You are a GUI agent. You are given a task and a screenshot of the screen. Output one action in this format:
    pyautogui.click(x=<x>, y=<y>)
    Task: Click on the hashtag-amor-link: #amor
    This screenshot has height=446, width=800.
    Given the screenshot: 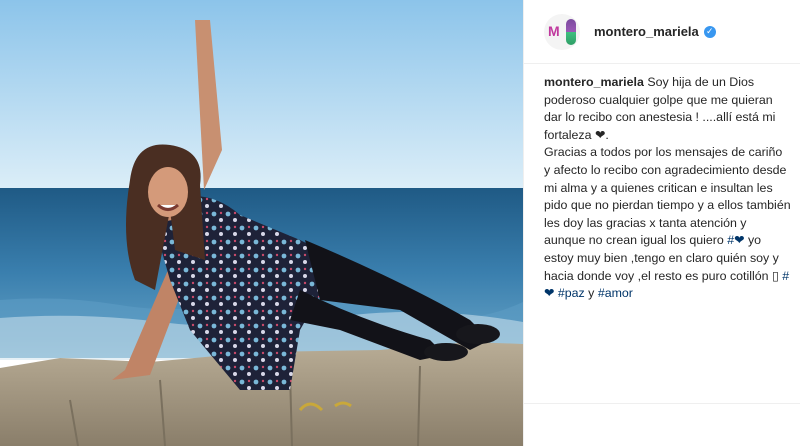 What is the action you would take?
    pyautogui.click(x=615, y=293)
    